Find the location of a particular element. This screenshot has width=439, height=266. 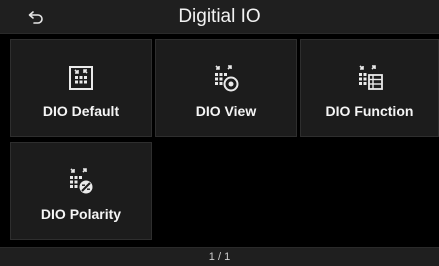

return-arrow-icon is located at coordinates (36, 17).